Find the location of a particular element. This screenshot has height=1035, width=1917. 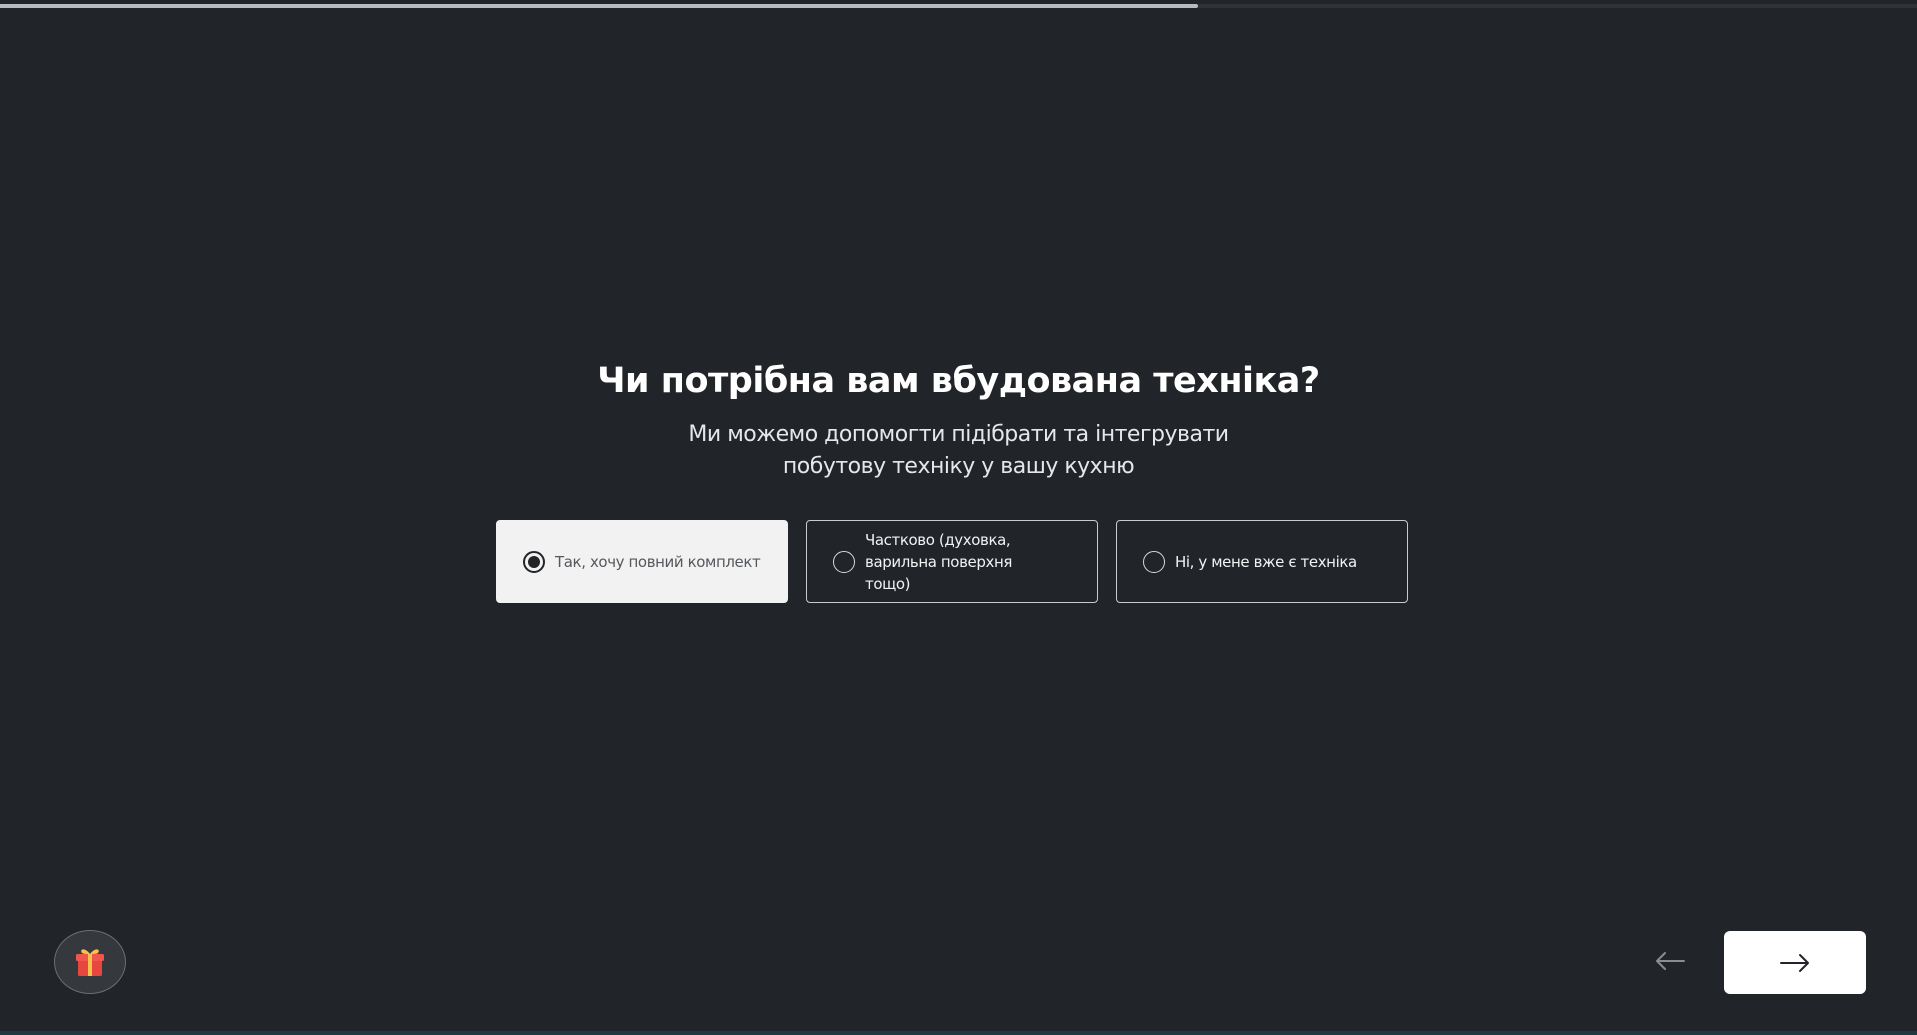

radio-dot is located at coordinates (534, 561).